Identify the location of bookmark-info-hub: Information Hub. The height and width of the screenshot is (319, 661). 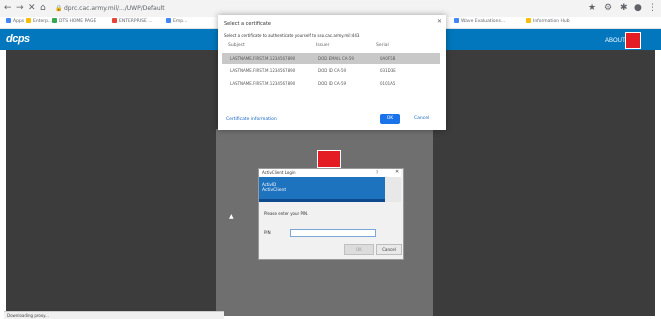
(548, 22).